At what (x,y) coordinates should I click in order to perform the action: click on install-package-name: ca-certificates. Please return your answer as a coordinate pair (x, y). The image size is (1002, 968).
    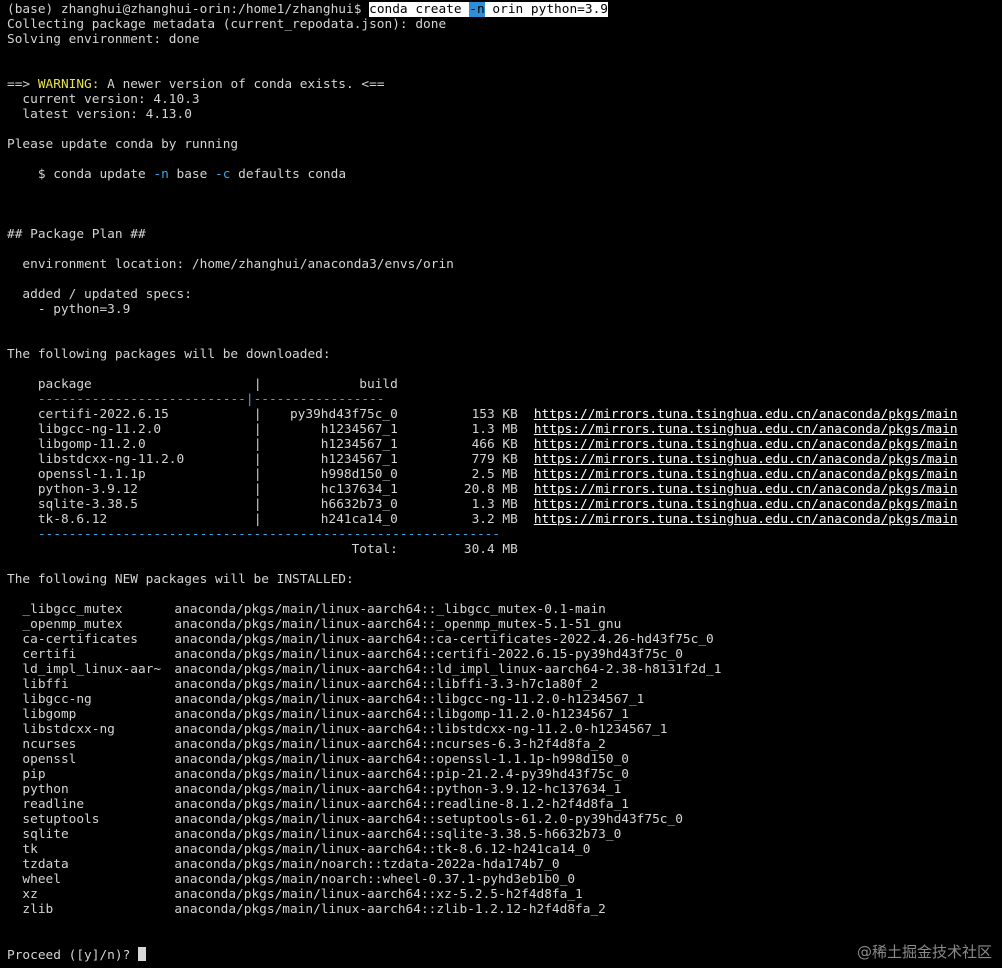
    Looking at the image, I should click on (80, 639).